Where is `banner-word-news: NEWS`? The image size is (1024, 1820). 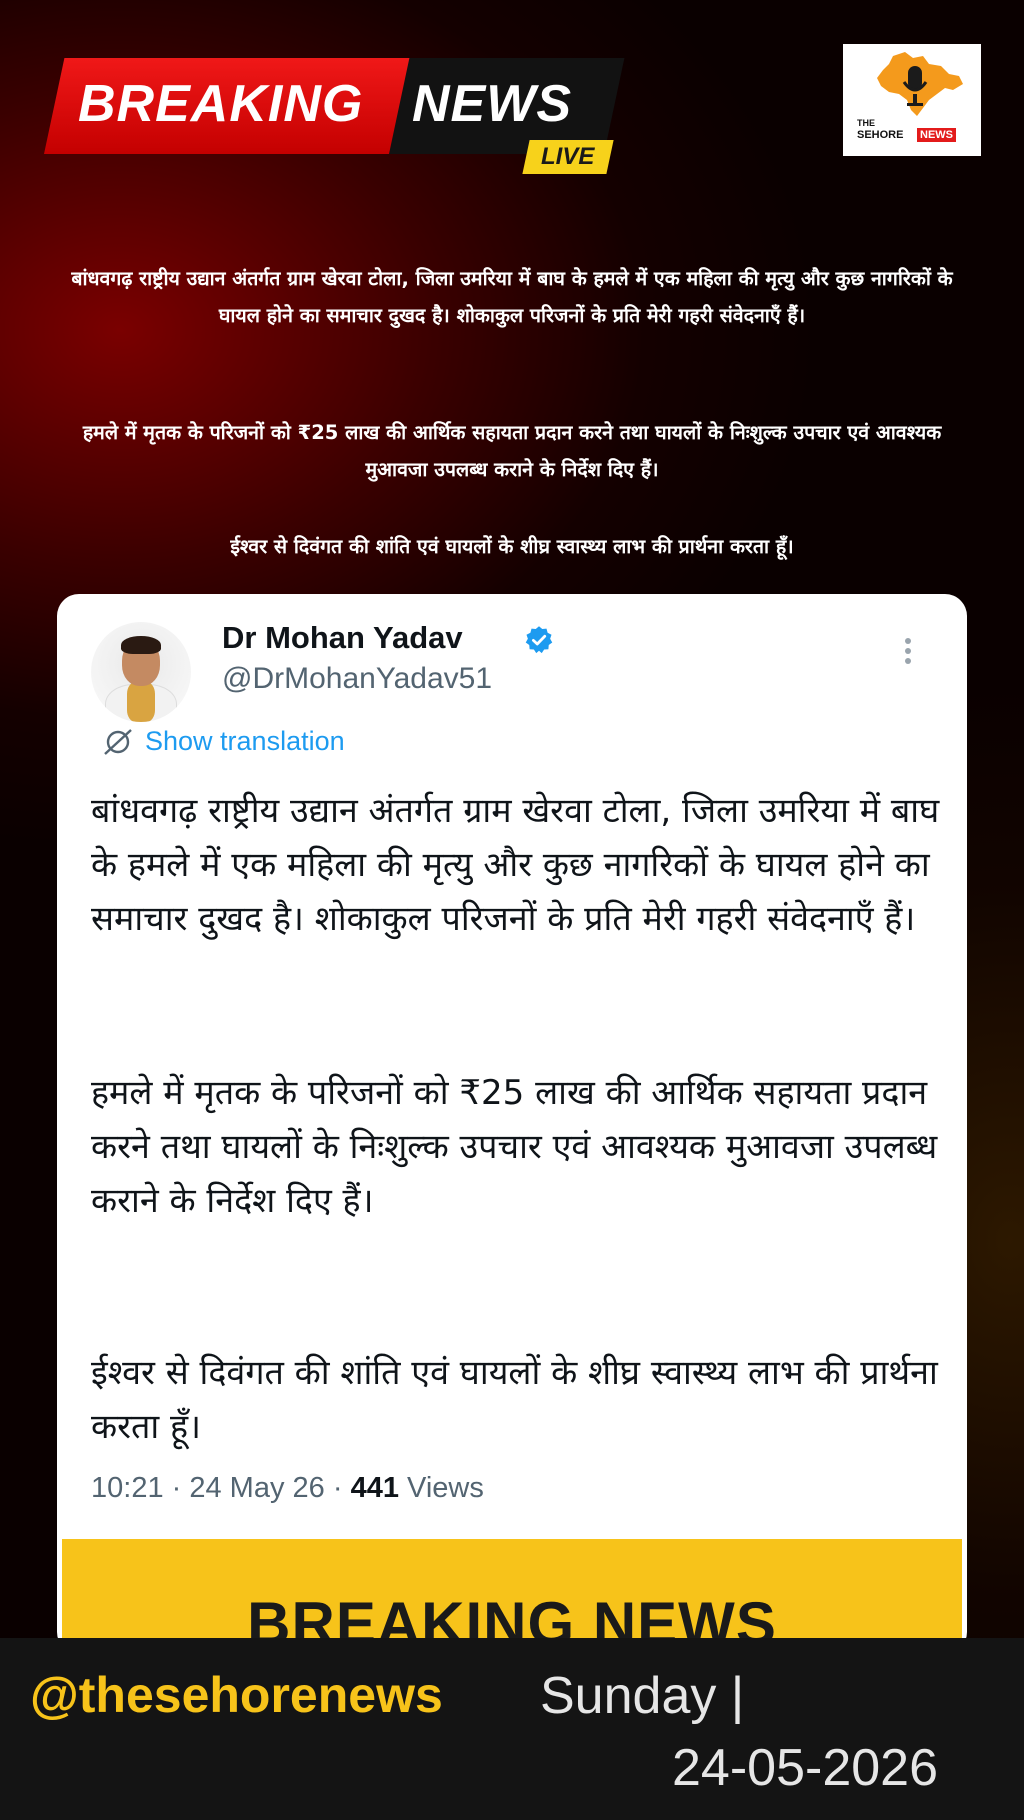 banner-word-news: NEWS is located at coordinates (492, 104).